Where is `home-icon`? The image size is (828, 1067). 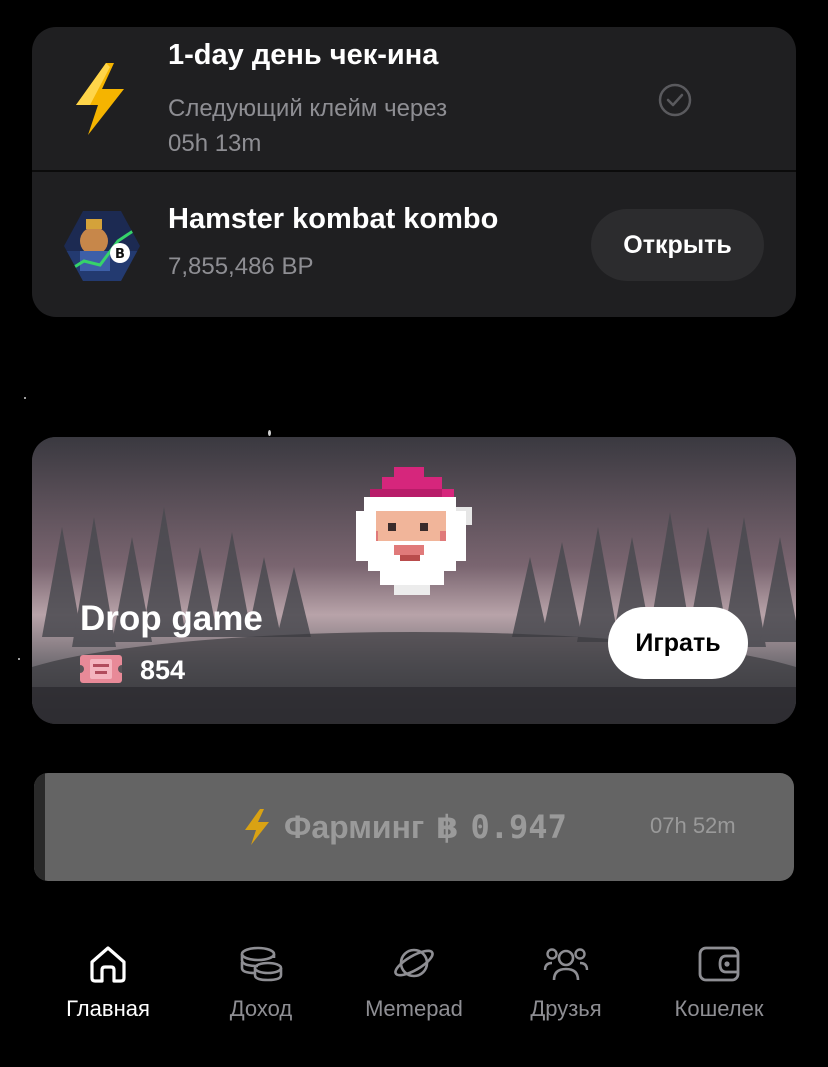 home-icon is located at coordinates (108, 964).